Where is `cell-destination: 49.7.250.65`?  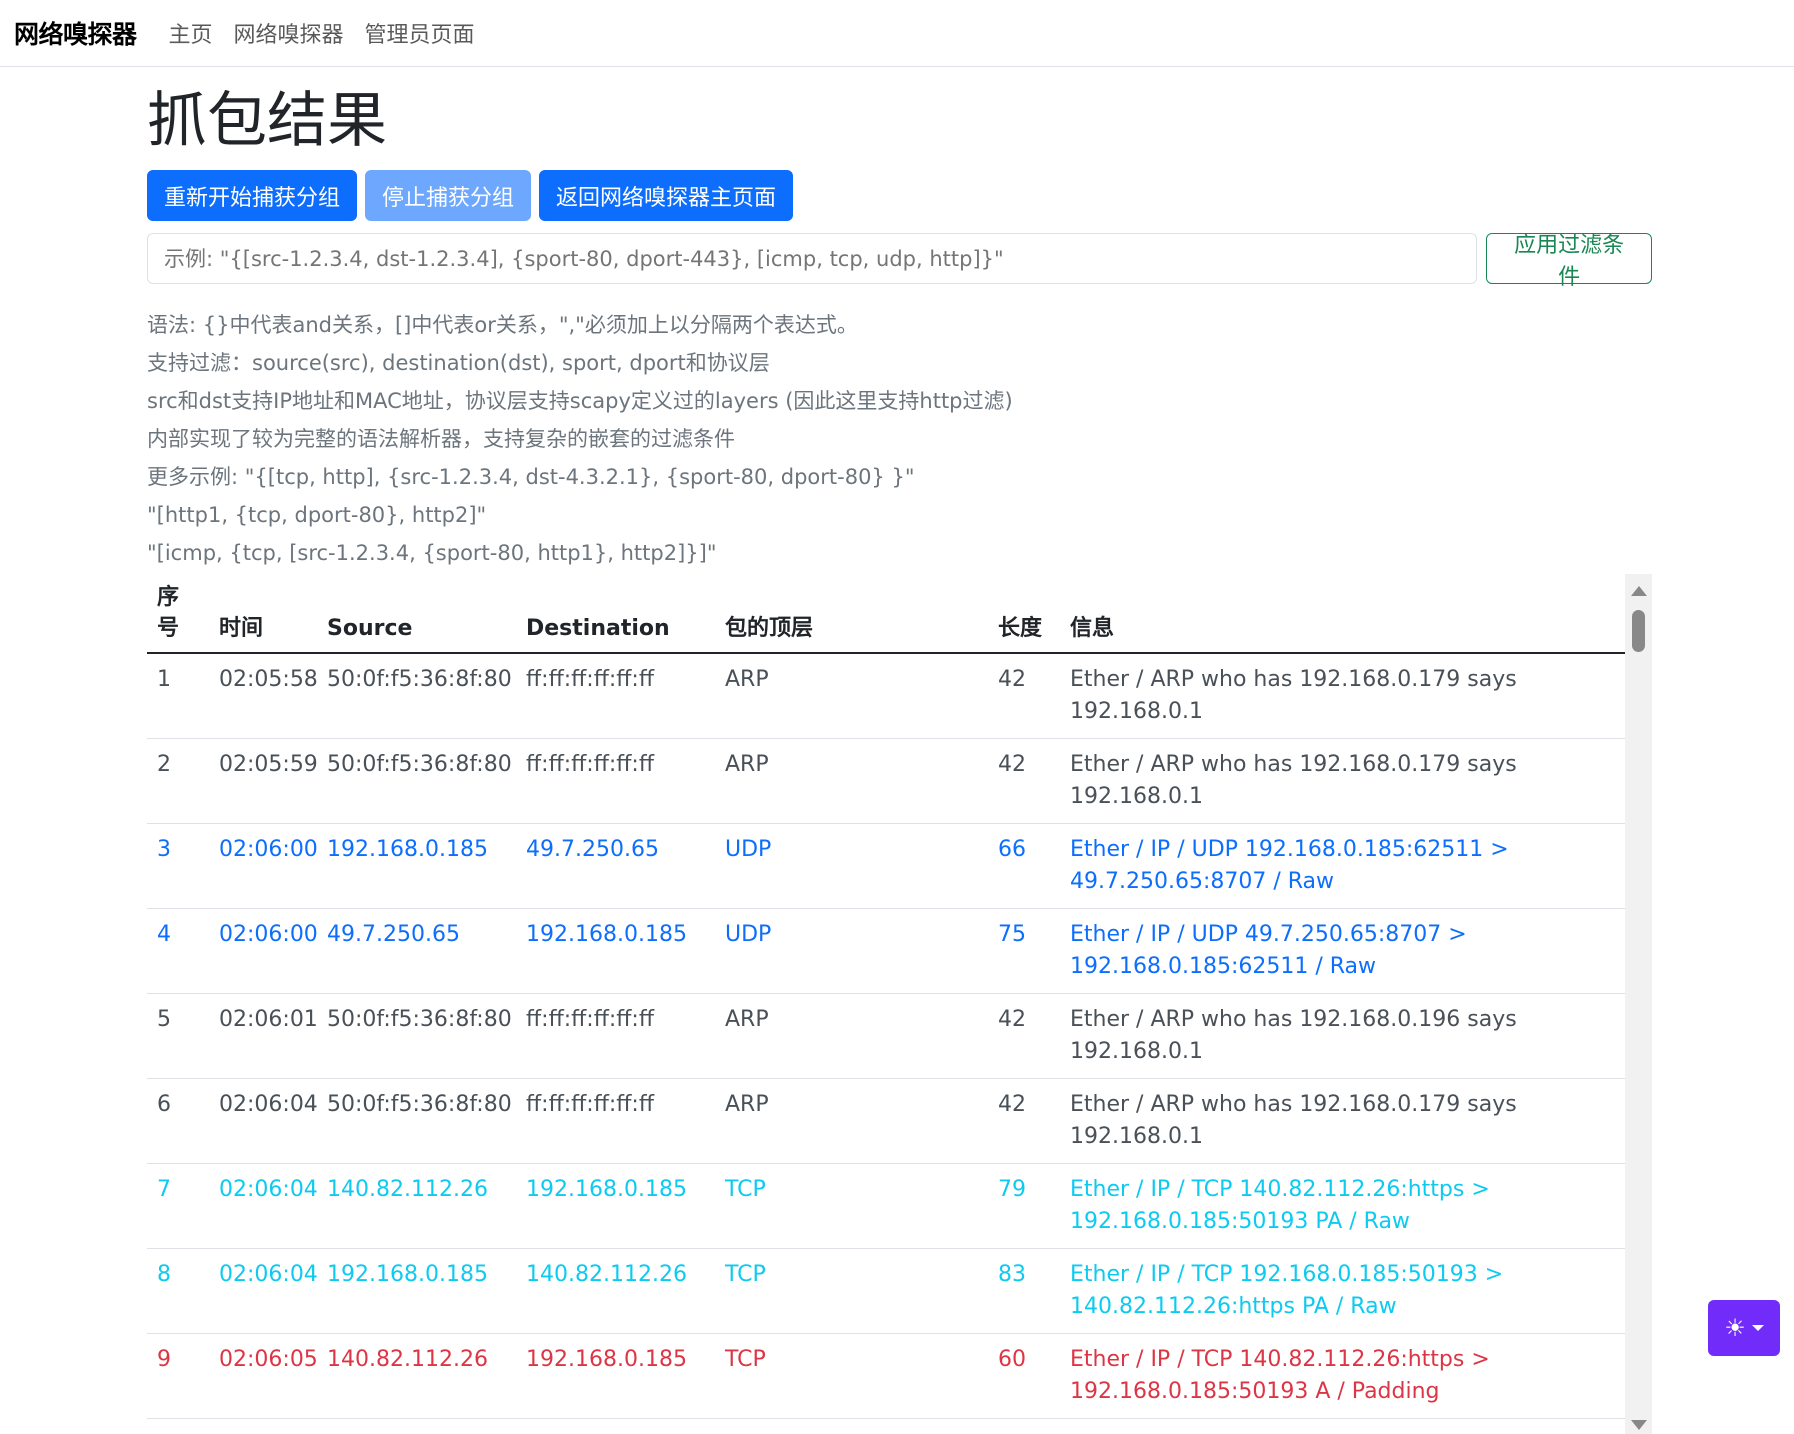 cell-destination: 49.7.250.65 is located at coordinates (615, 866).